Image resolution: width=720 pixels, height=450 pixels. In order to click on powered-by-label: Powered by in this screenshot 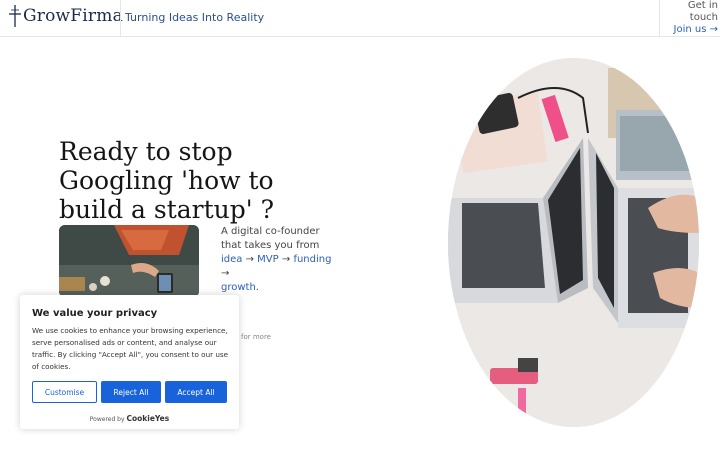, I will do `click(107, 419)`.